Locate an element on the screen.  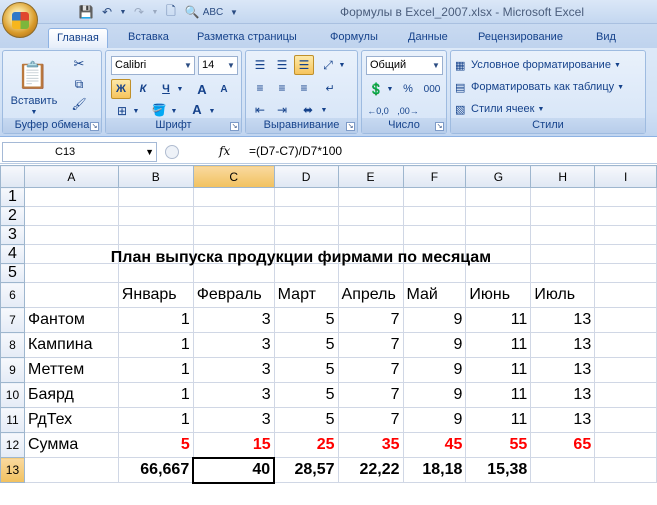
insert-function-icon: fx is located at coordinates (224, 151).